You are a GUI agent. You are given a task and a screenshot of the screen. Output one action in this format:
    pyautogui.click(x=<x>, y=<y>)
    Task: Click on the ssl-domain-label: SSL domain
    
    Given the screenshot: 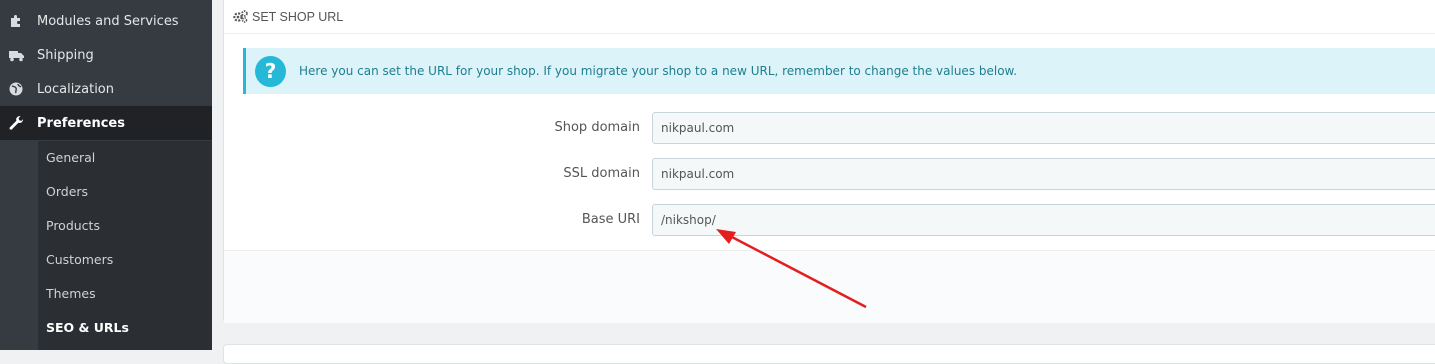 What is the action you would take?
    pyautogui.click(x=601, y=173)
    